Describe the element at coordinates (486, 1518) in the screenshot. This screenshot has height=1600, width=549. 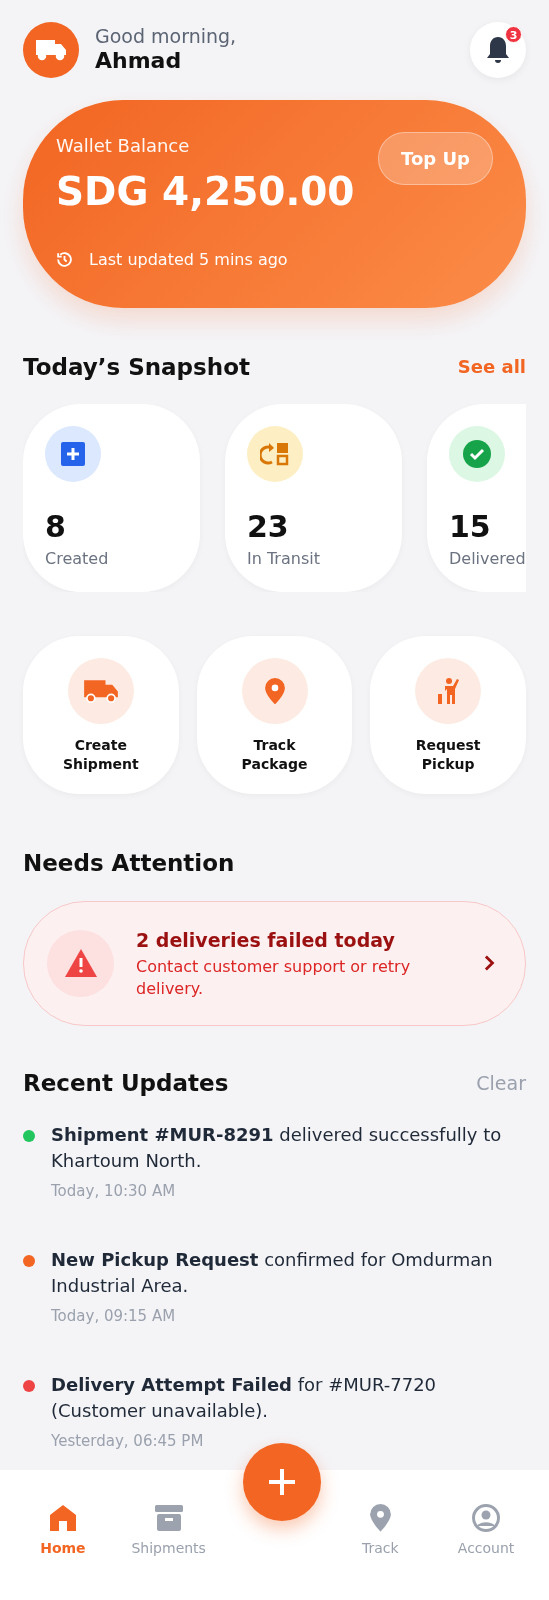
I see `account-icon` at that location.